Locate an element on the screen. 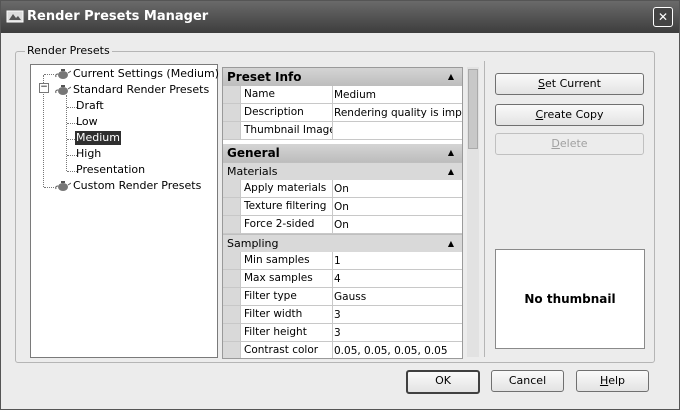 This screenshot has height=410, width=680. delete-button: Delete is located at coordinates (569, 144).